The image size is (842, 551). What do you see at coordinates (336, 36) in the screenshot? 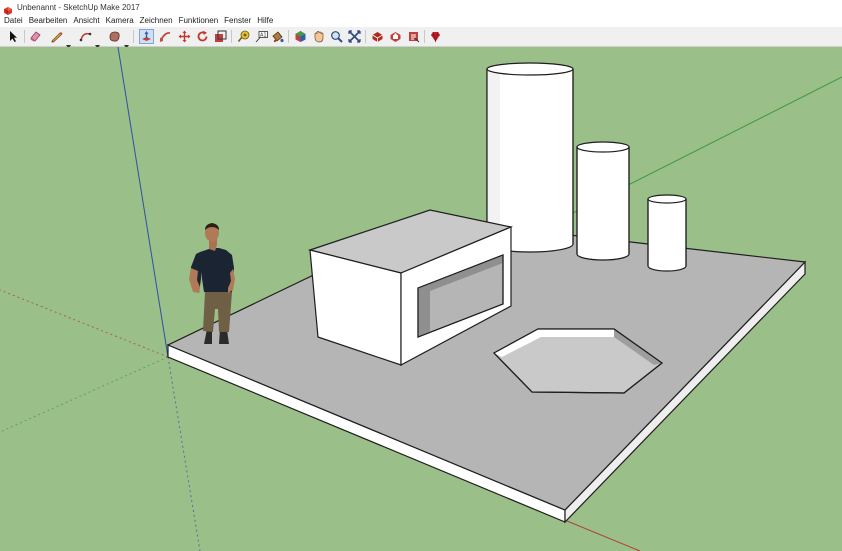
I see `zoom-icon` at bounding box center [336, 36].